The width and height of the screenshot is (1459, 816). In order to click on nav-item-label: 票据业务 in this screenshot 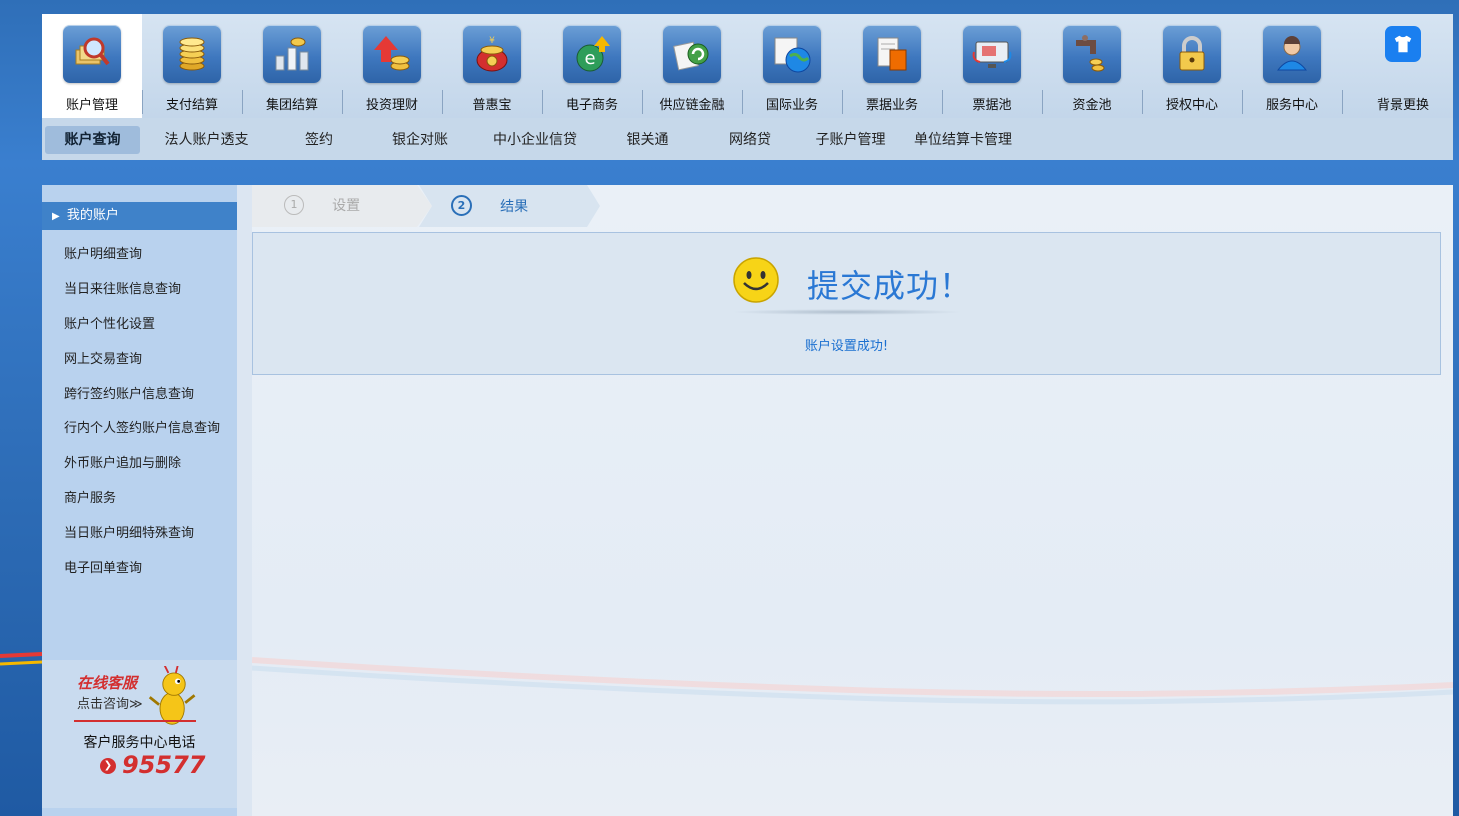, I will do `click(891, 105)`.